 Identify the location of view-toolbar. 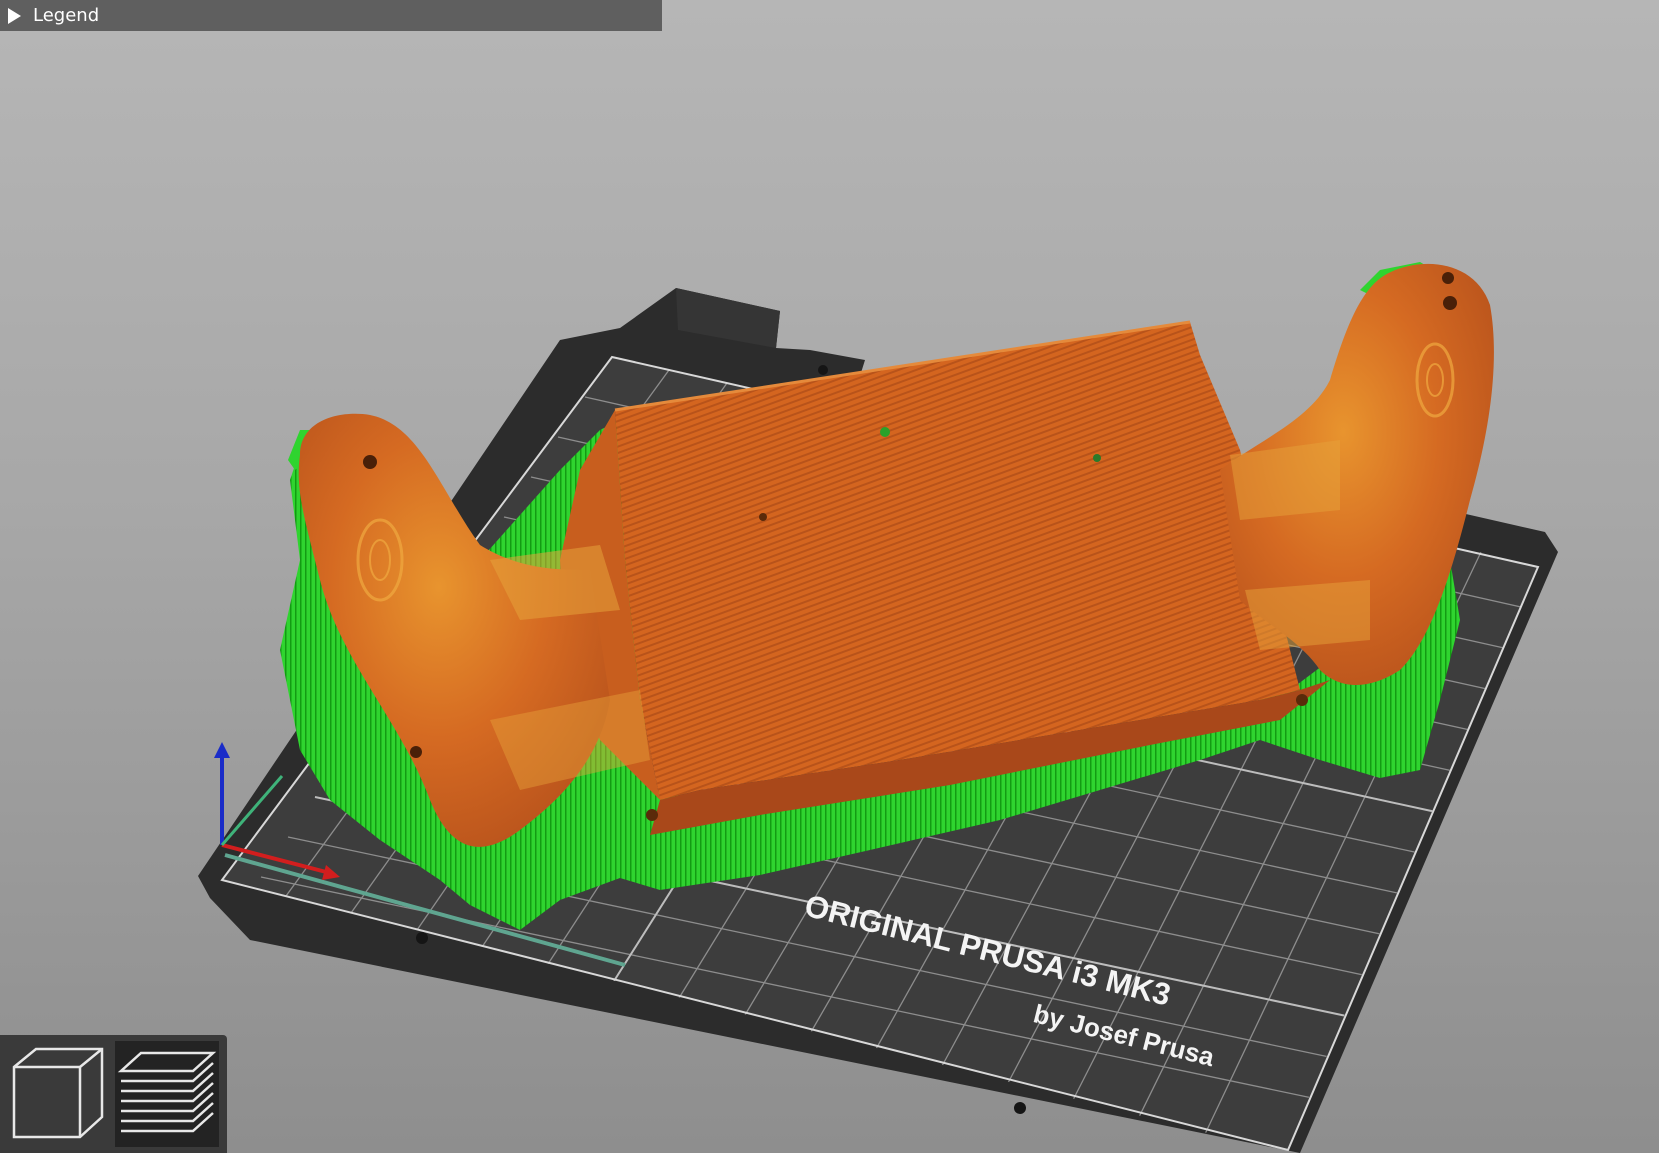
(113, 1094).